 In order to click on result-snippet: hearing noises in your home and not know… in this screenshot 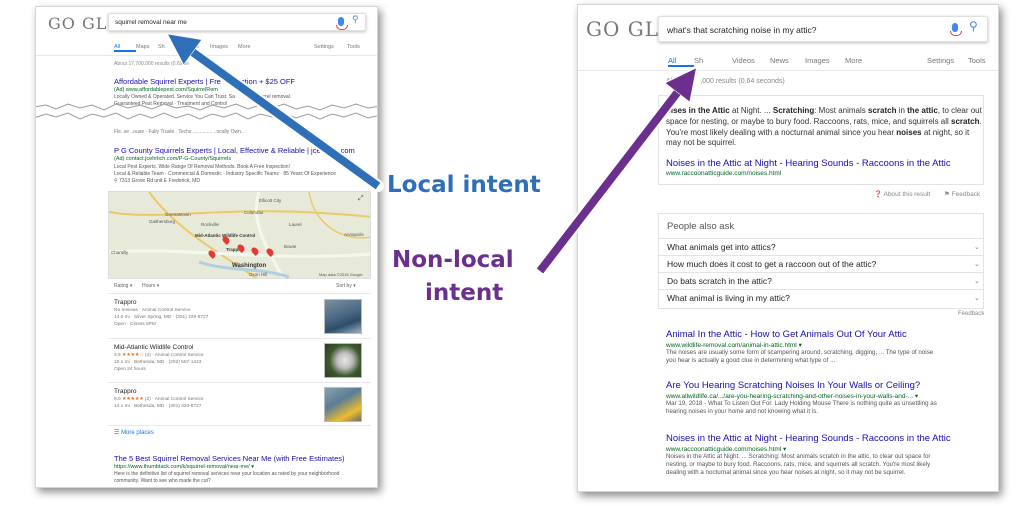, I will do `click(742, 411)`.